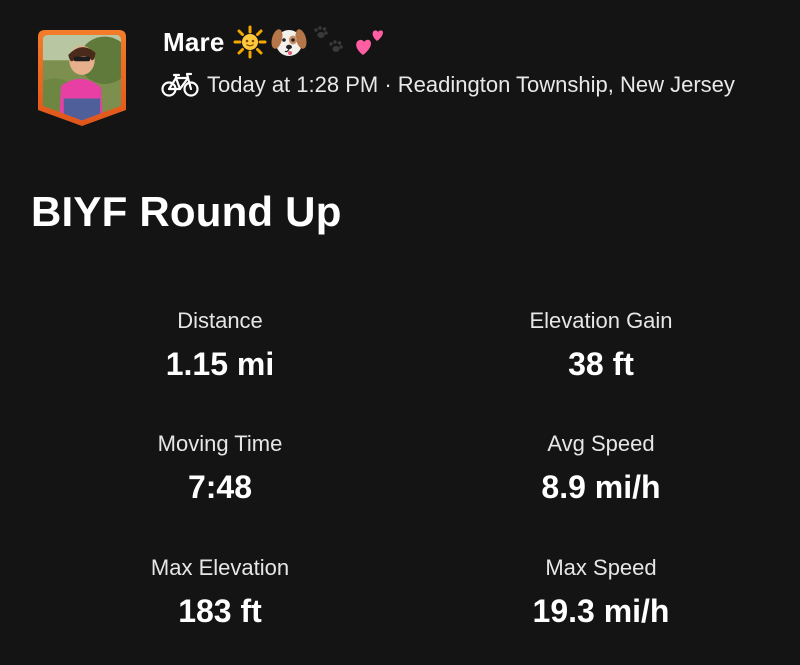 The height and width of the screenshot is (665, 800). Describe the element at coordinates (249, 42) in the screenshot. I see `sun-icon` at that location.